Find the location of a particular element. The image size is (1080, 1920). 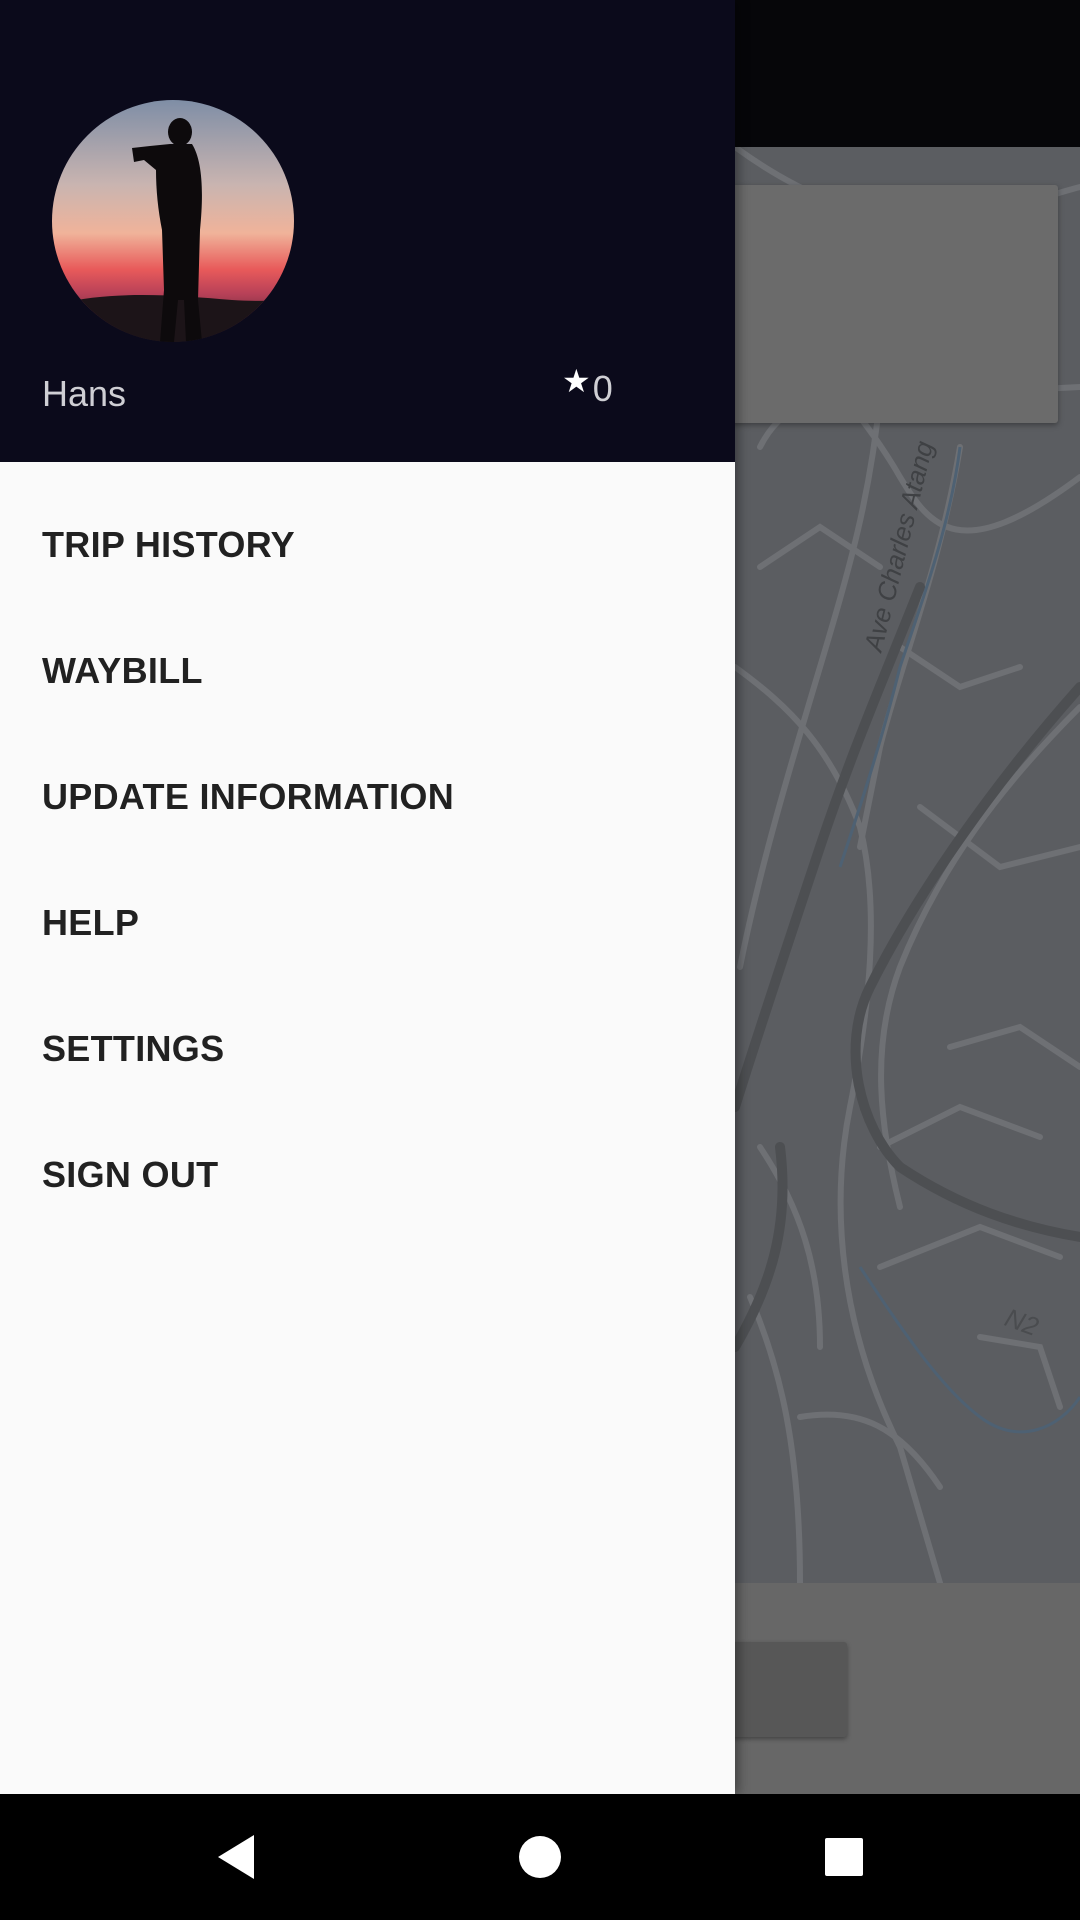

avatar is located at coordinates (173, 221).